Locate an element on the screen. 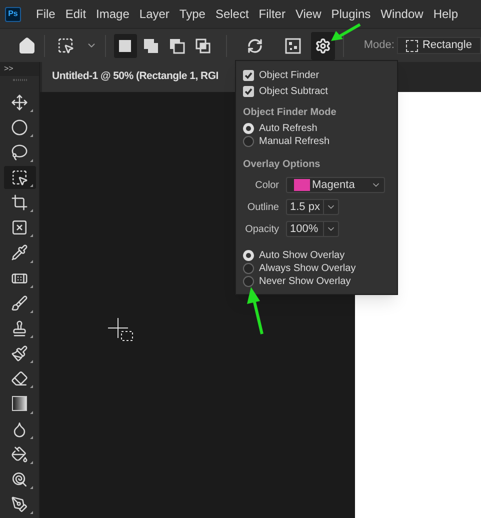 Image resolution: width=481 pixels, height=518 pixels. settings-button is located at coordinates (322, 46).